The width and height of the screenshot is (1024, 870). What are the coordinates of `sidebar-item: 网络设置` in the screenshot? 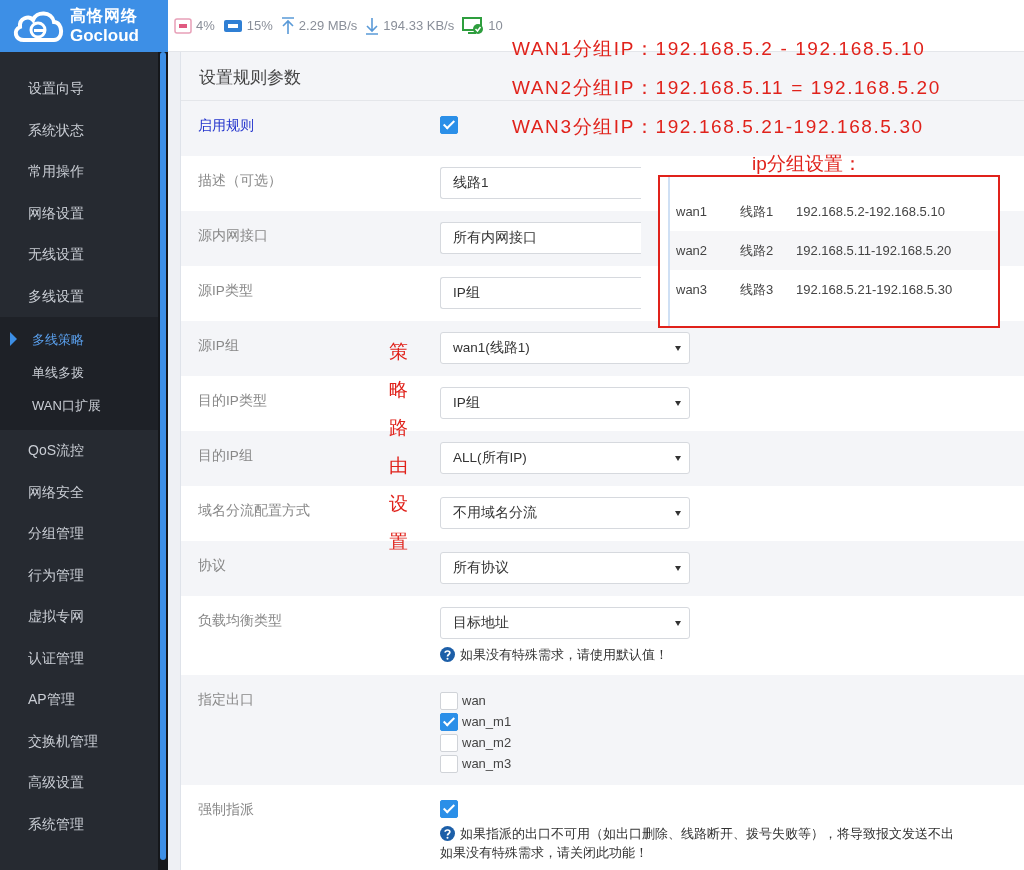 It's located at (79, 213).